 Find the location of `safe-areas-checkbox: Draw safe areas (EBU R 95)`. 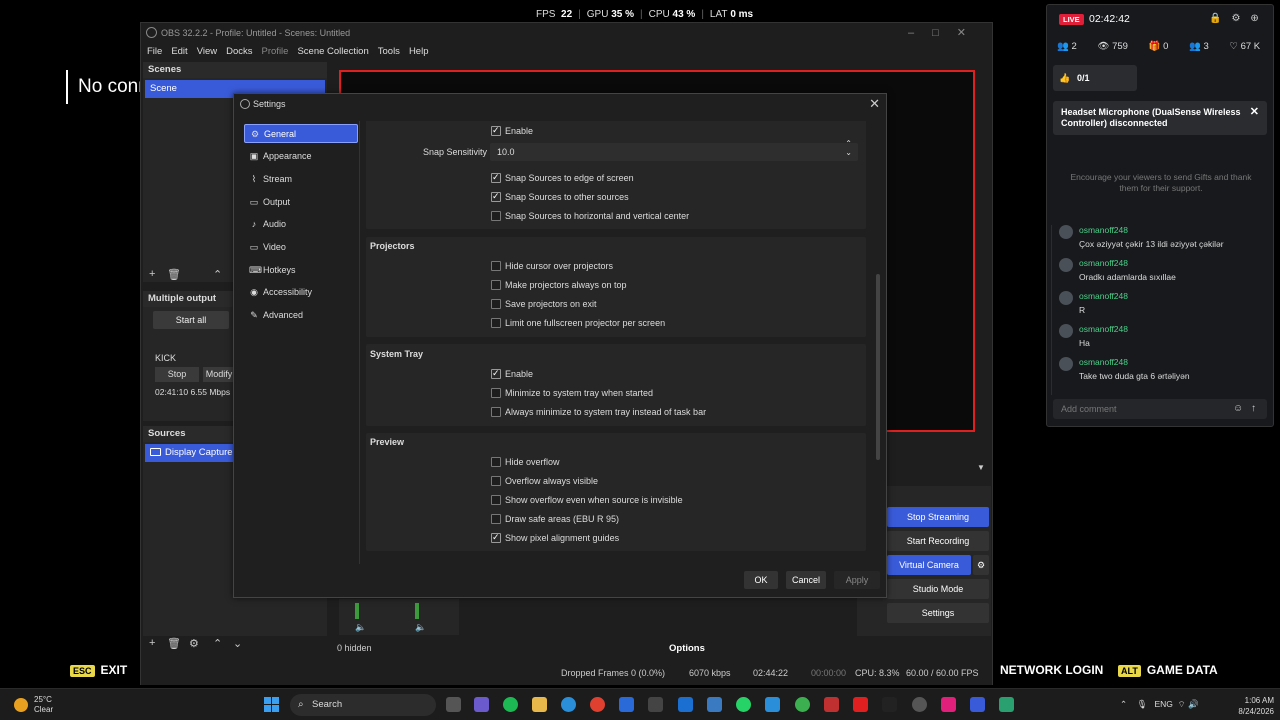

safe-areas-checkbox: Draw safe areas (EBU R 95) is located at coordinates (555, 519).